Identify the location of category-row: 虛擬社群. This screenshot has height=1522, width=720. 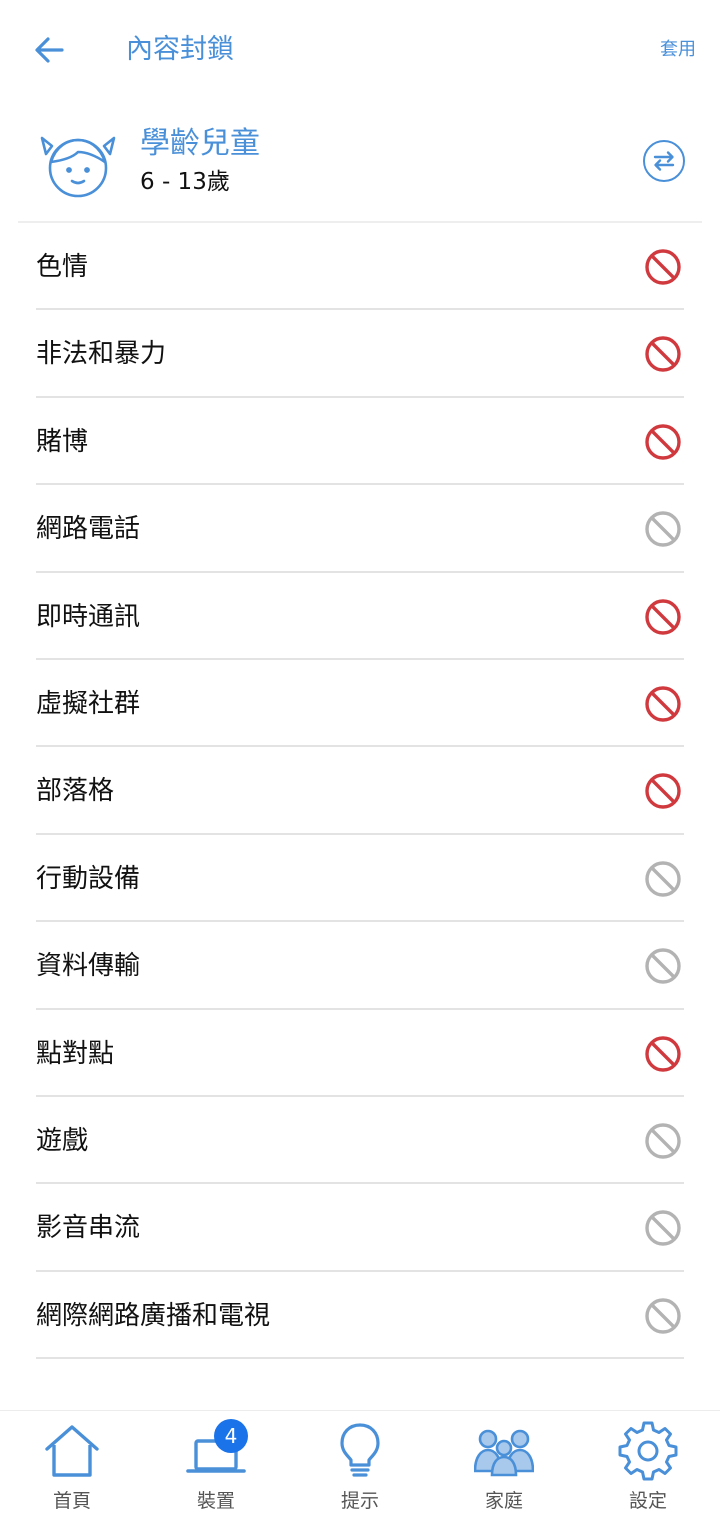
(360, 704).